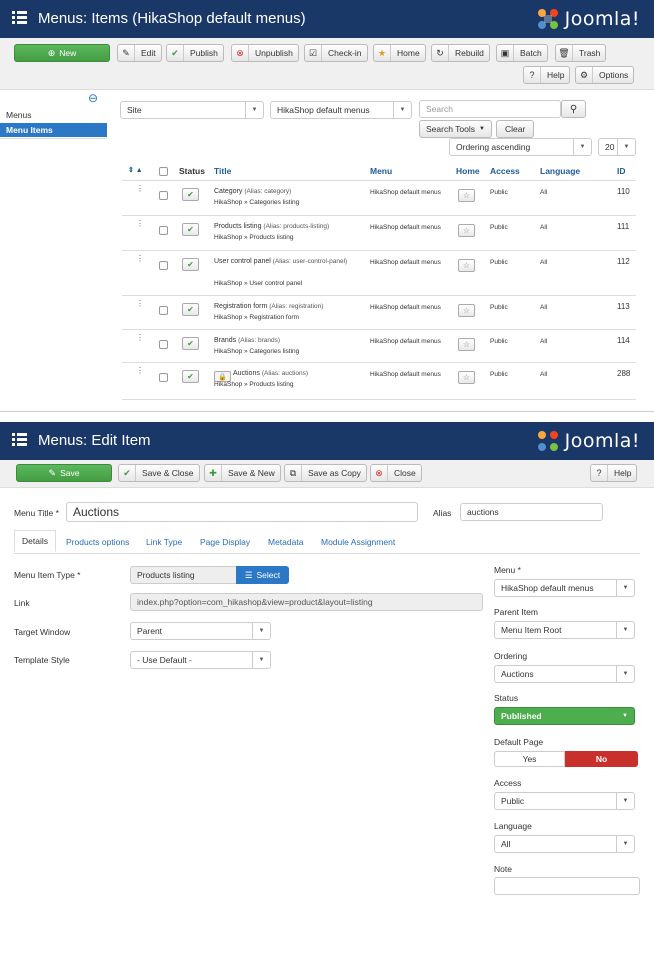 The image size is (654, 958). I want to click on tab-products-options: Products options, so click(97, 542).